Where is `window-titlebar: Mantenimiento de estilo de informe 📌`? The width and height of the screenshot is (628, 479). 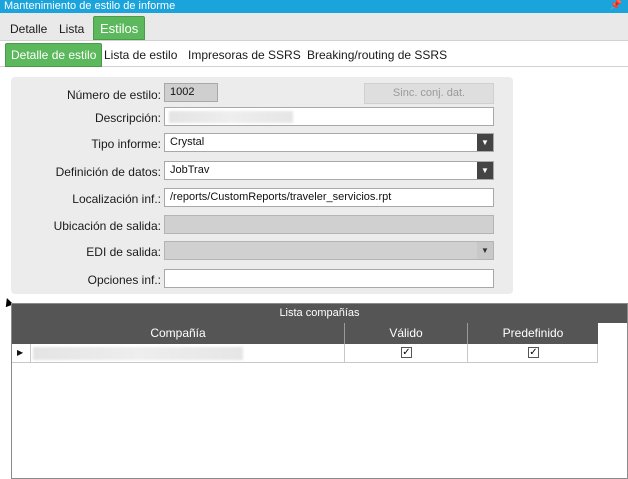 window-titlebar: Mantenimiento de estilo de informe 📌 is located at coordinates (314, 6).